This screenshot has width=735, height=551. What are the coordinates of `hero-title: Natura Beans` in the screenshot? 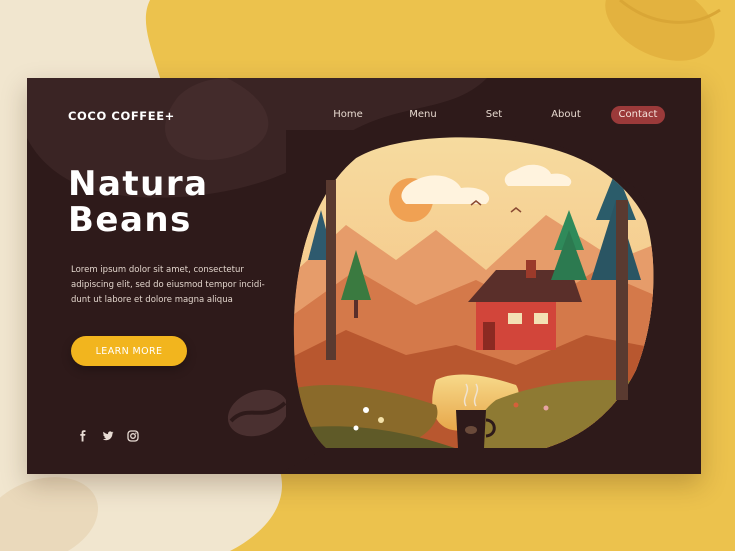 It's located at (138, 202).